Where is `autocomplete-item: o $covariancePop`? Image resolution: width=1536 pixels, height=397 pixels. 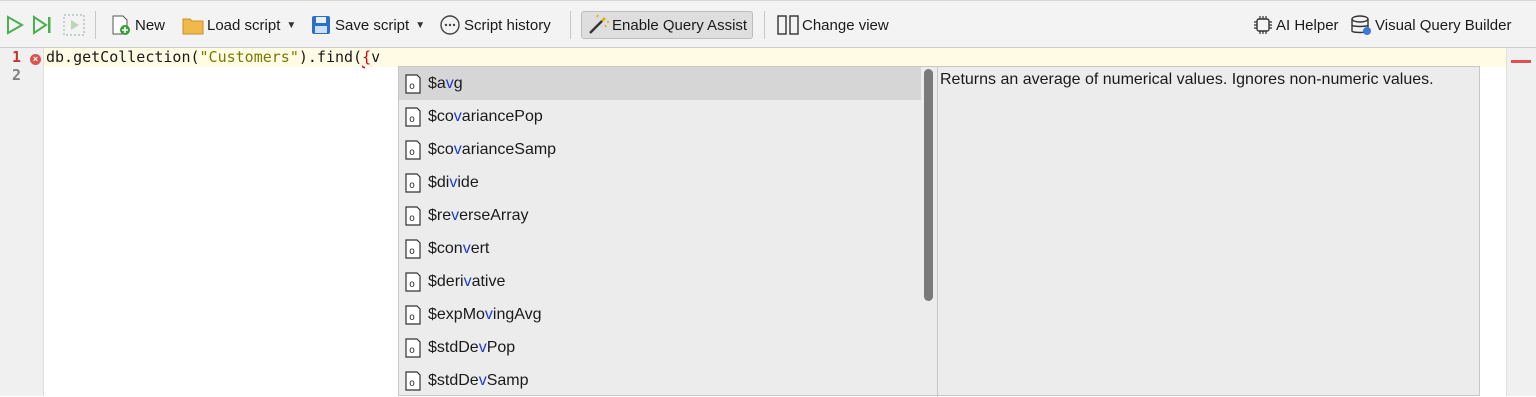 autocomplete-item: o $covariancePop is located at coordinates (660, 116).